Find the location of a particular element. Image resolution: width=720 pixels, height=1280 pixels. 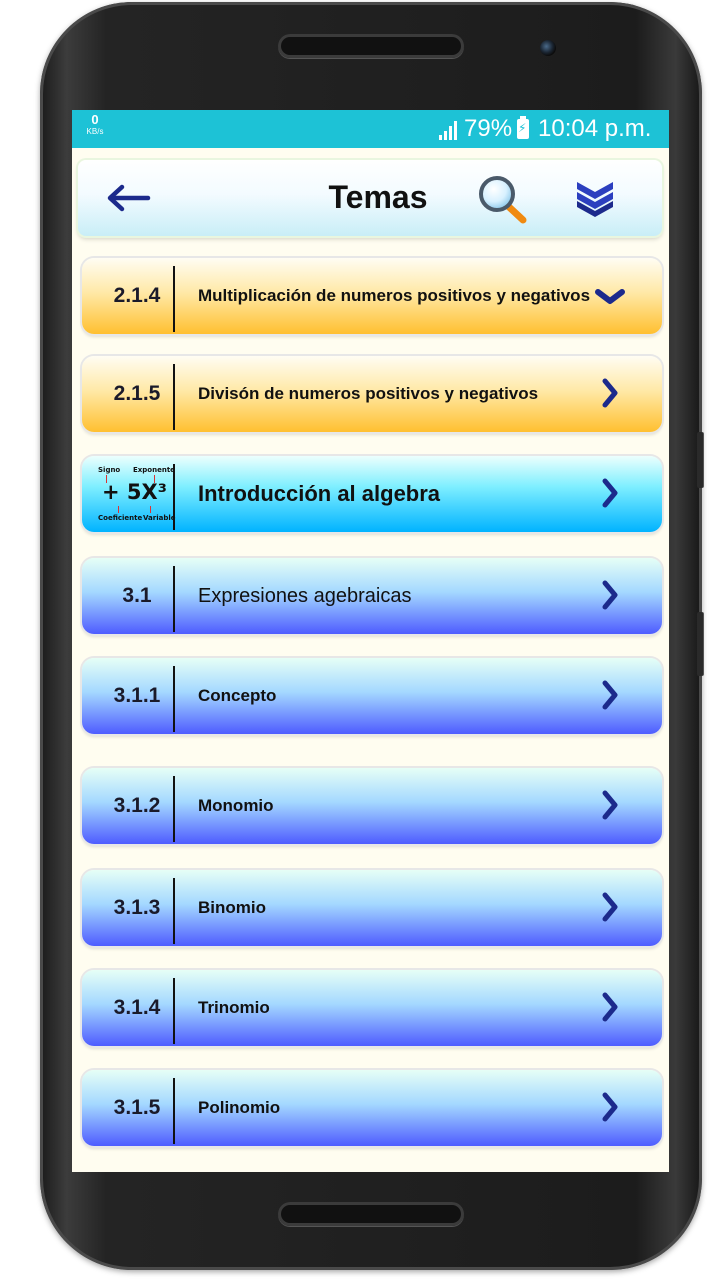

power-button is located at coordinates (700, 644).